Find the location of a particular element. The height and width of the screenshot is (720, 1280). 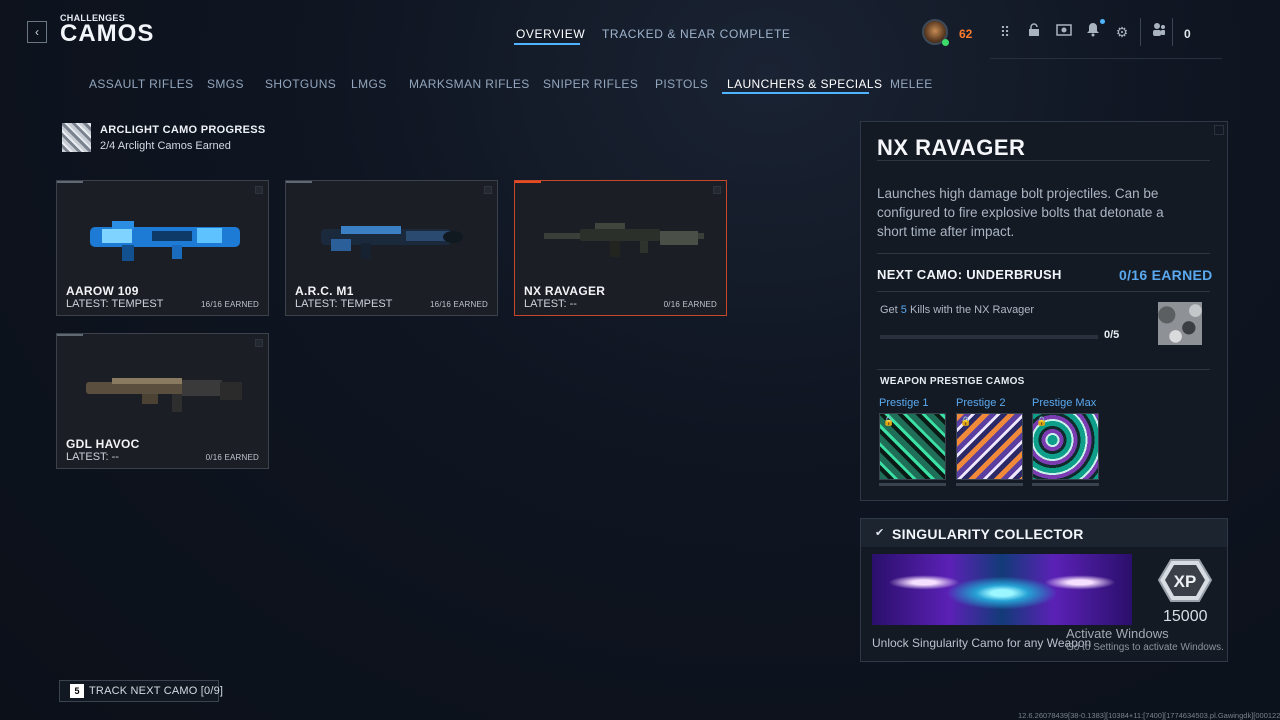

challenge-description: Get 5 Kills with the NX Ravager is located at coordinates (957, 310).